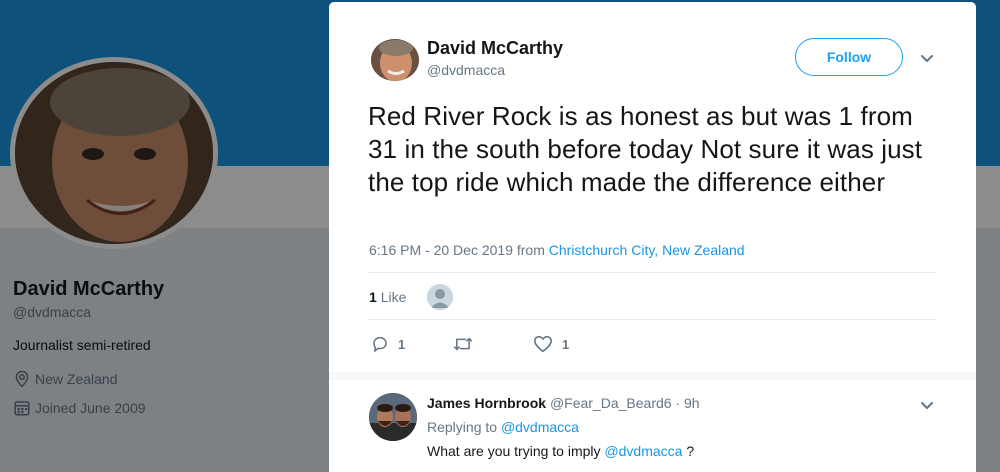  Describe the element at coordinates (647, 250) in the screenshot. I see `tweet-location-link: Christchurch City, New Zealand` at that location.